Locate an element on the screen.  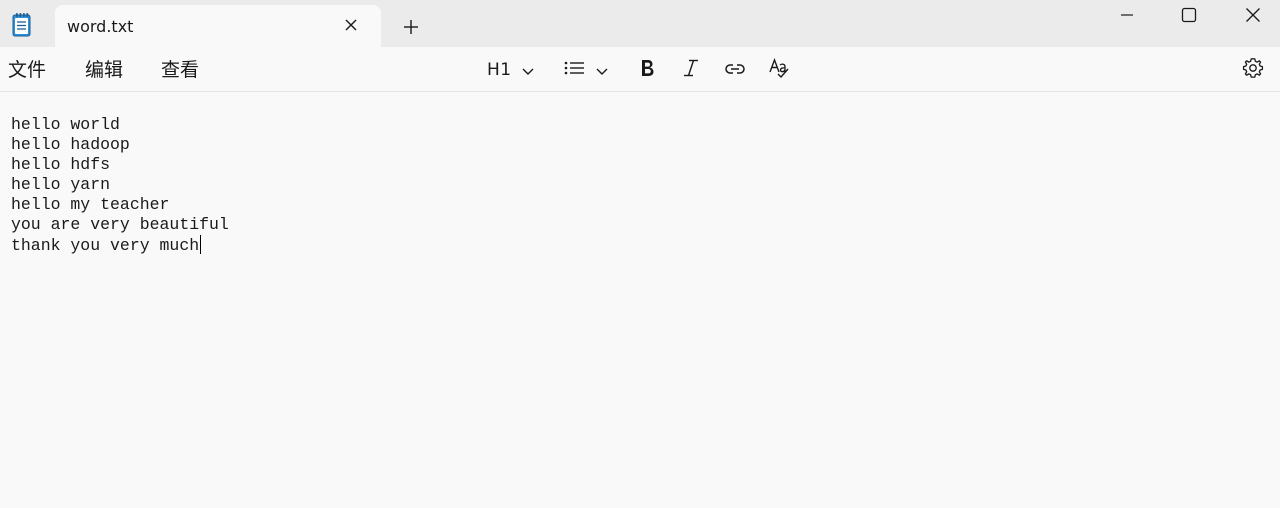
text-line: hello hadoop is located at coordinates (70, 144).